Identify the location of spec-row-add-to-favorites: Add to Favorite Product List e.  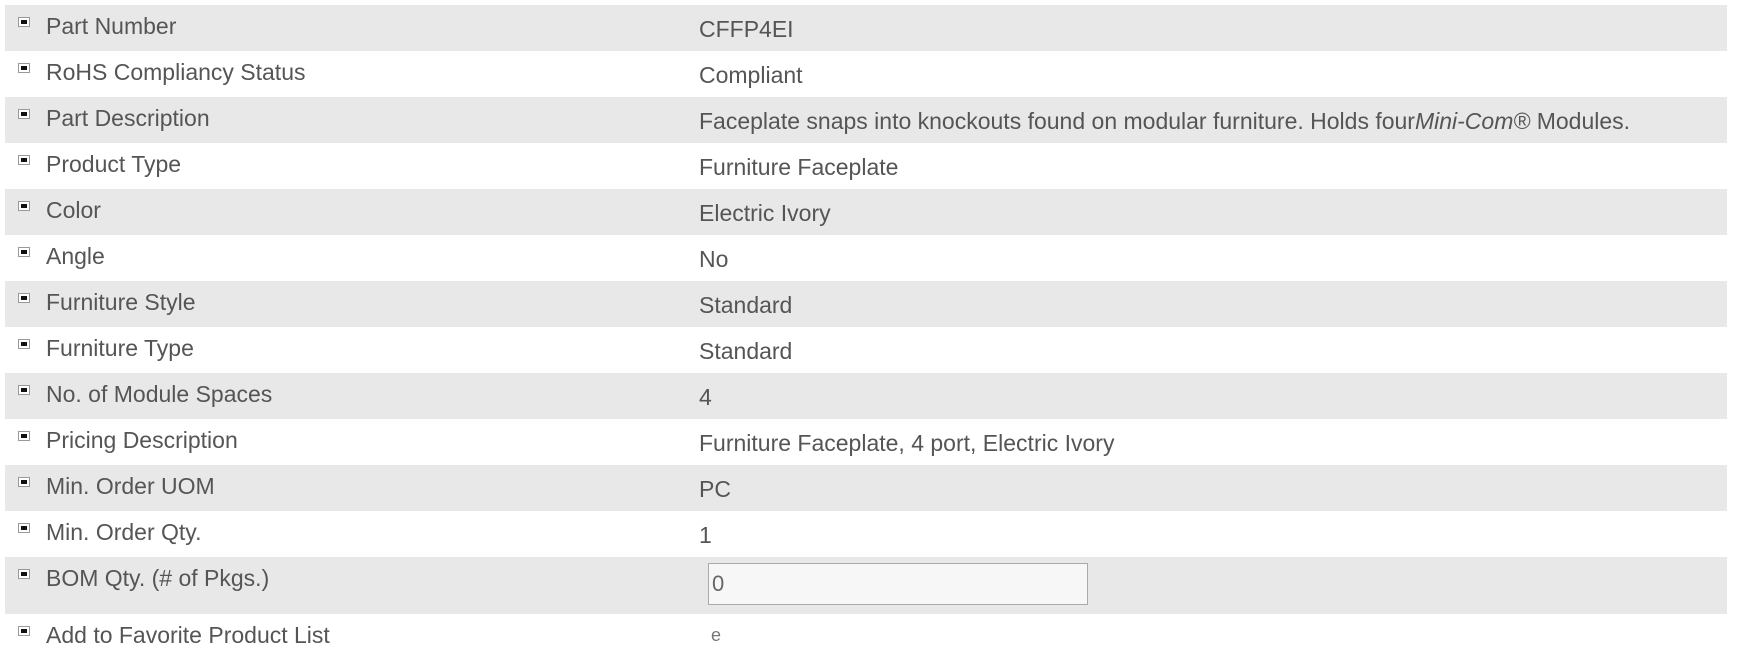
(866, 637).